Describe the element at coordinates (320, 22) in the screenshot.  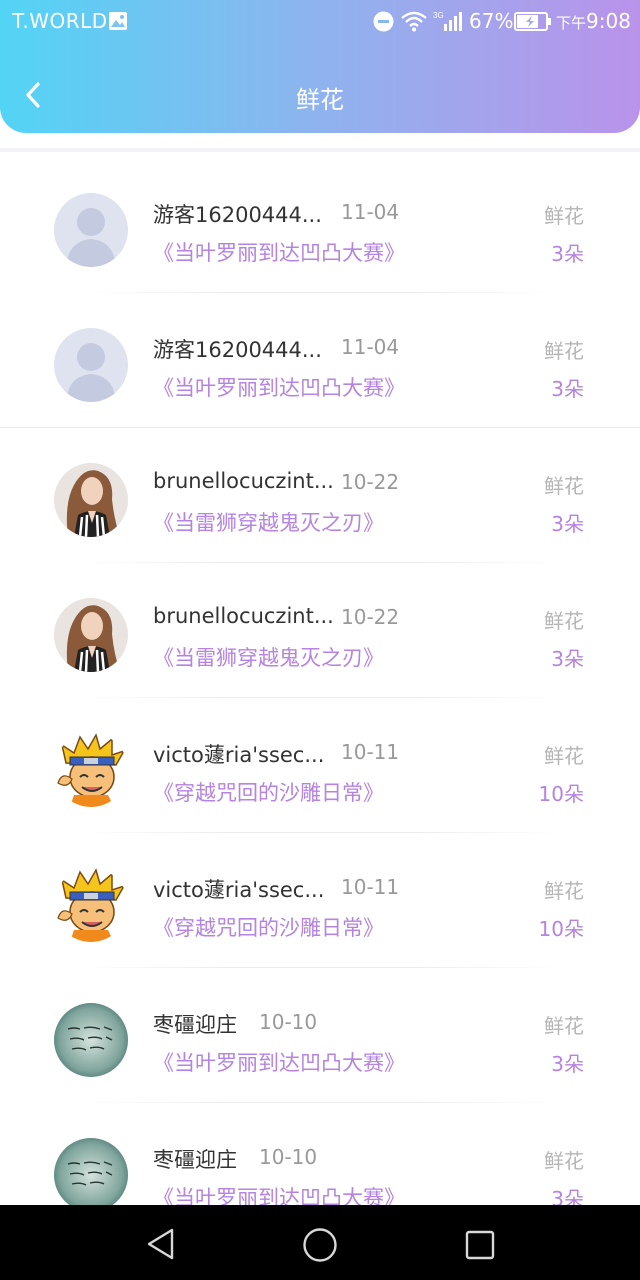
I see `status-bar: T.WORLD 3G 67% 下午9:08` at that location.